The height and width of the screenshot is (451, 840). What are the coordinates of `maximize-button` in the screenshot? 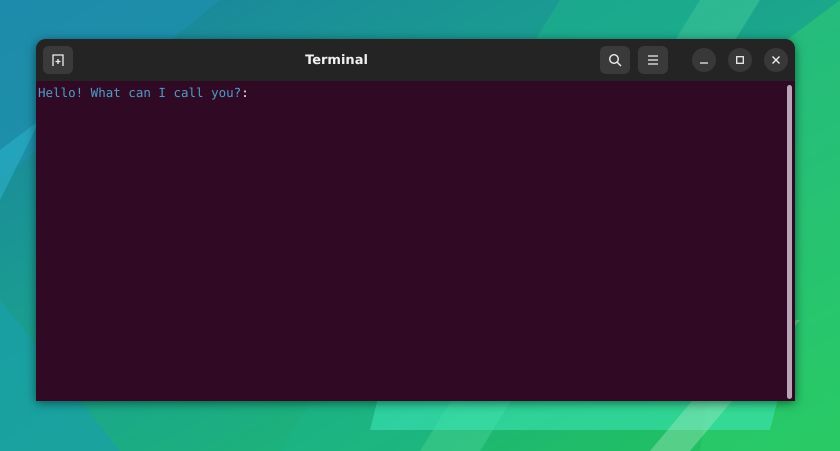 It's located at (740, 60).